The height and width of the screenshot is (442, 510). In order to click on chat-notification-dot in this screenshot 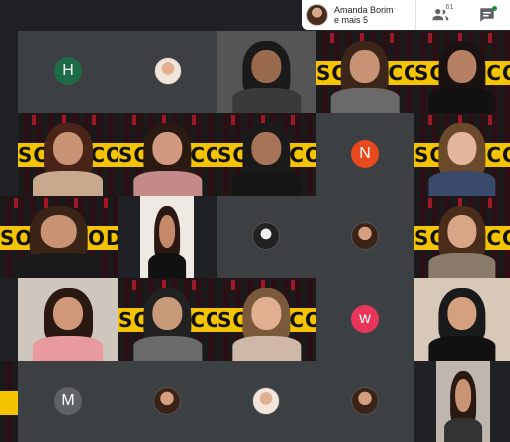, I will do `click(494, 8)`.